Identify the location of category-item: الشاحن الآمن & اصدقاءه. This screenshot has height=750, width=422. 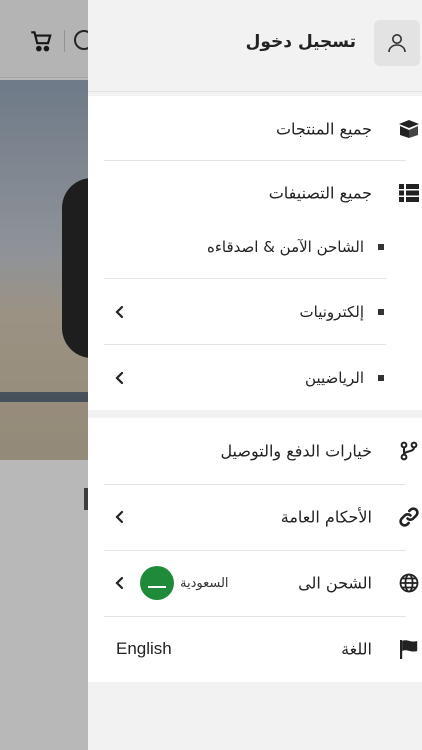
(255, 247).